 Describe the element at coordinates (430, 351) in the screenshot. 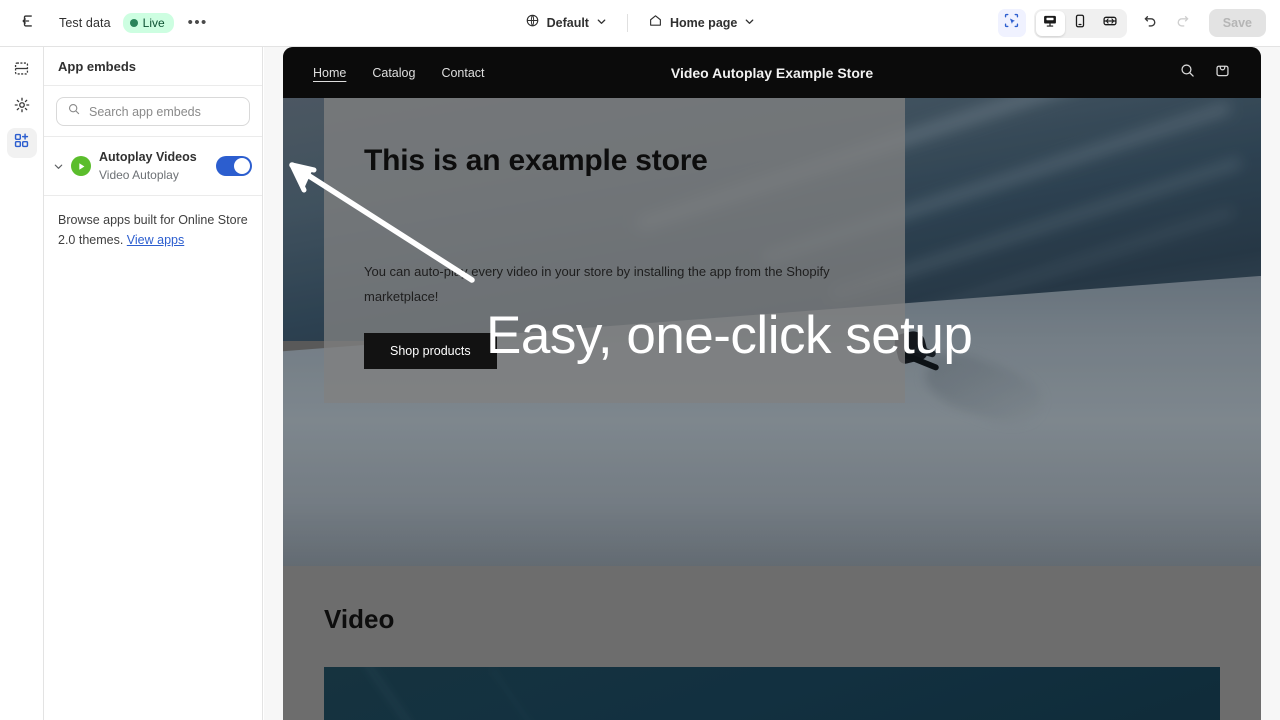

I see `shop-products-button: Shop products` at that location.